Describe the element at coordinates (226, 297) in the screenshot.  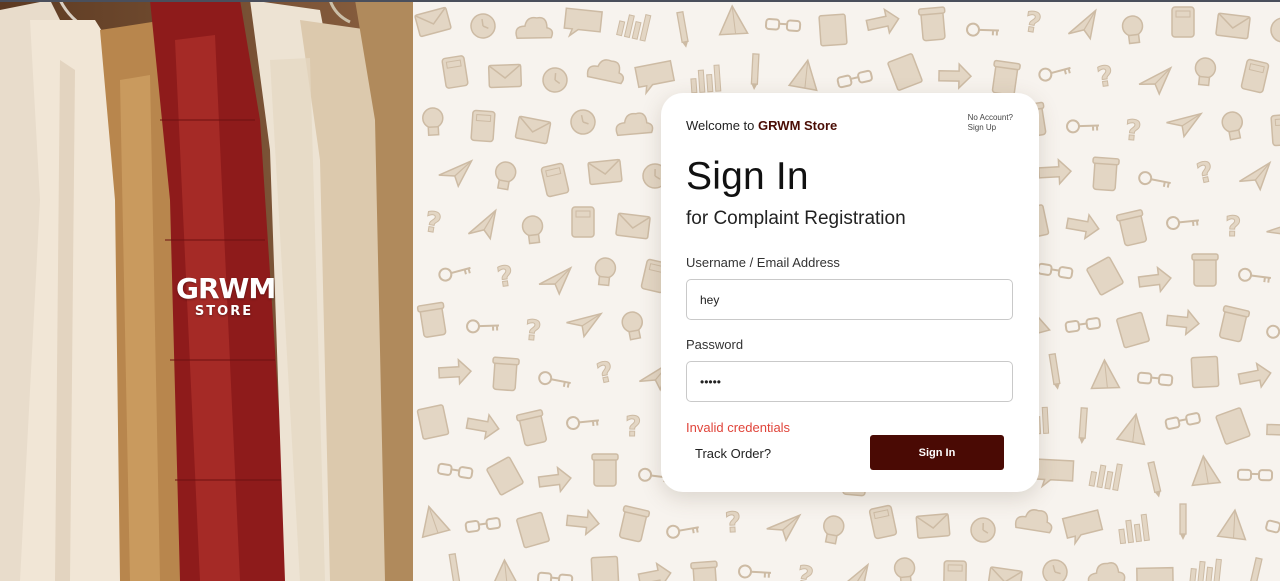
I see `brand-logo: GRWM STORE` at that location.